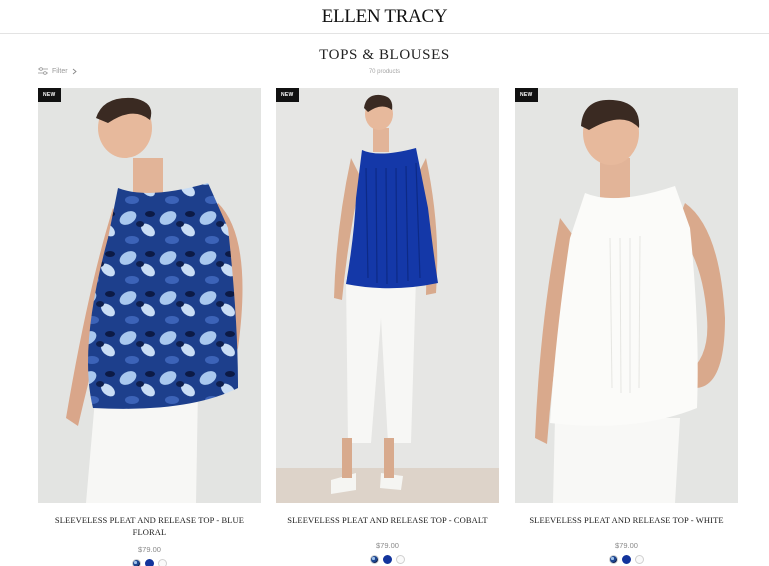 This screenshot has height=566, width=769. I want to click on site-header: ELLEN TRACY, so click(384, 17).